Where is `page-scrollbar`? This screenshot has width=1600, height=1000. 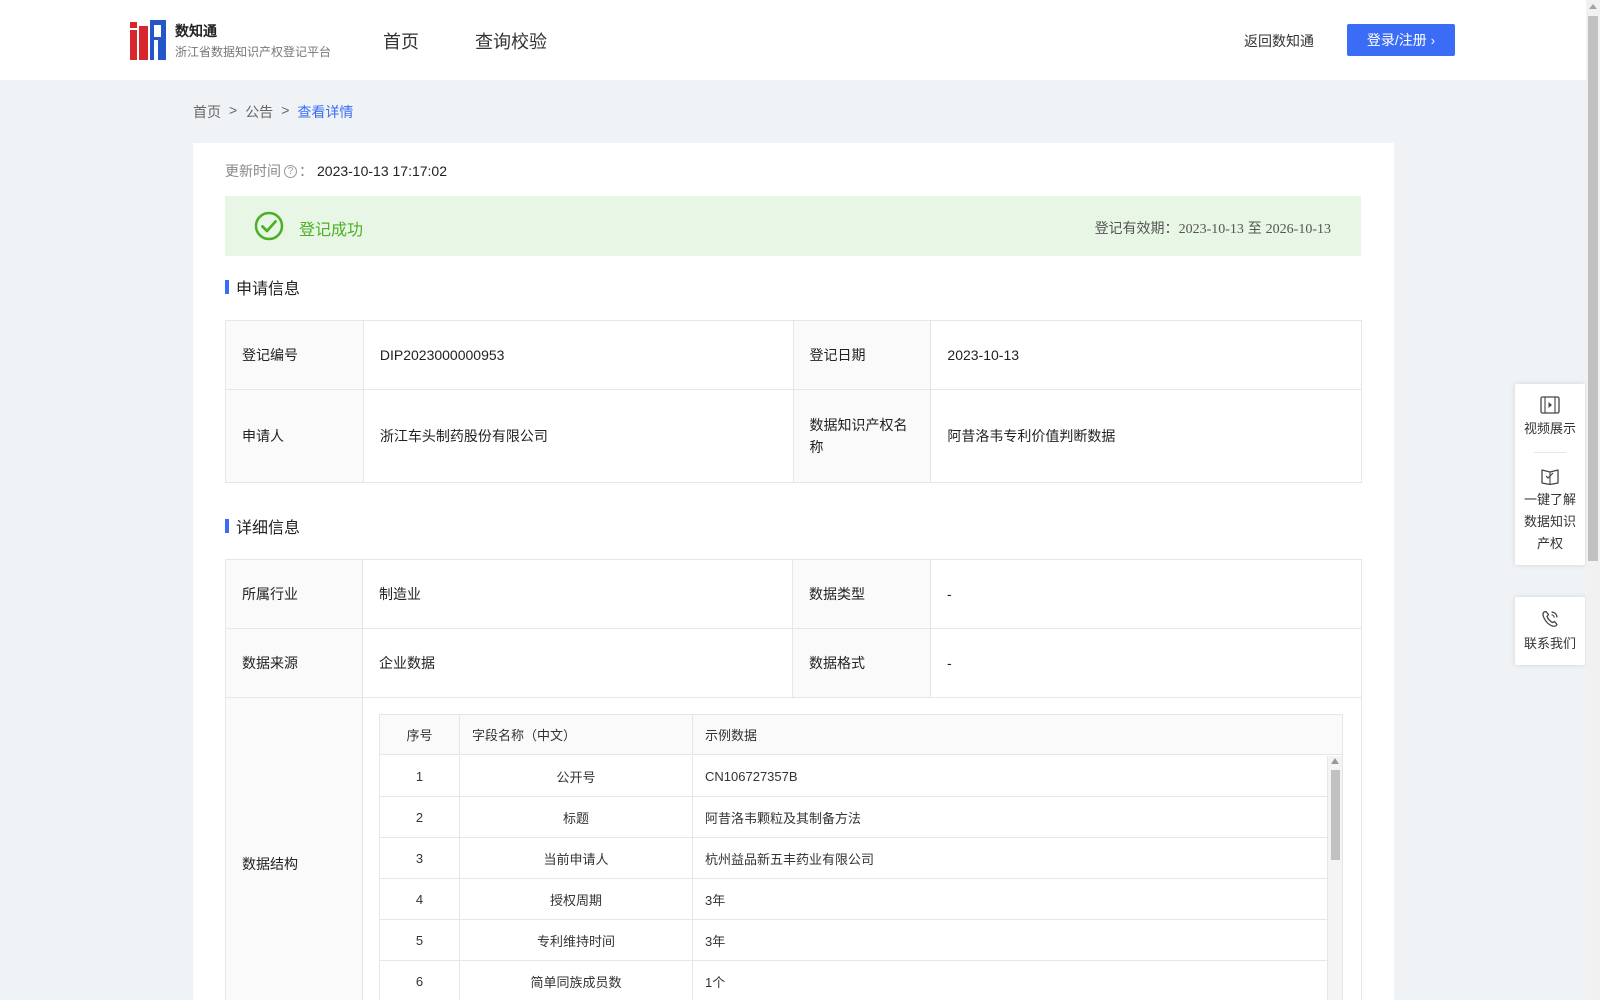 page-scrollbar is located at coordinates (1593, 500).